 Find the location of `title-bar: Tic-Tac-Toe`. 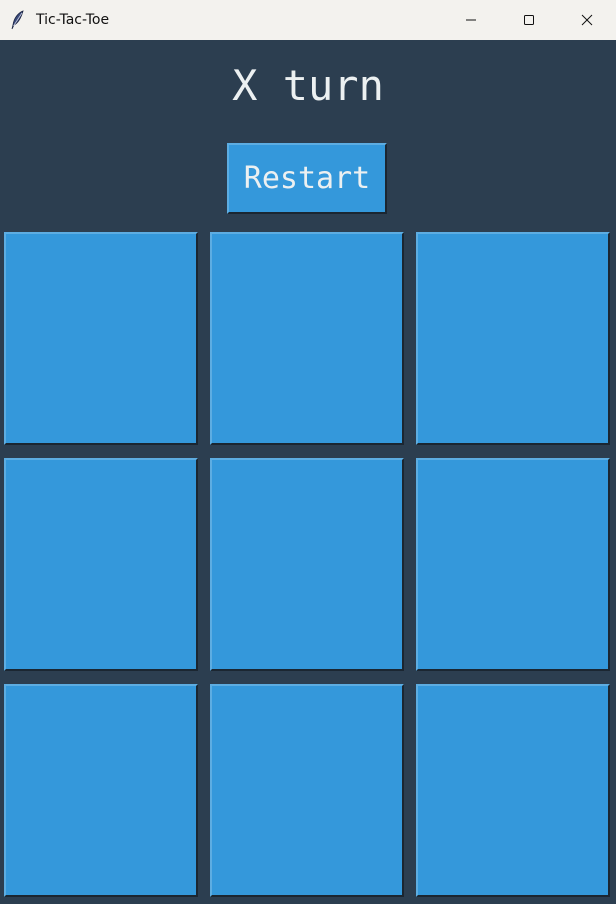

title-bar: Tic-Tac-Toe is located at coordinates (308, 20).